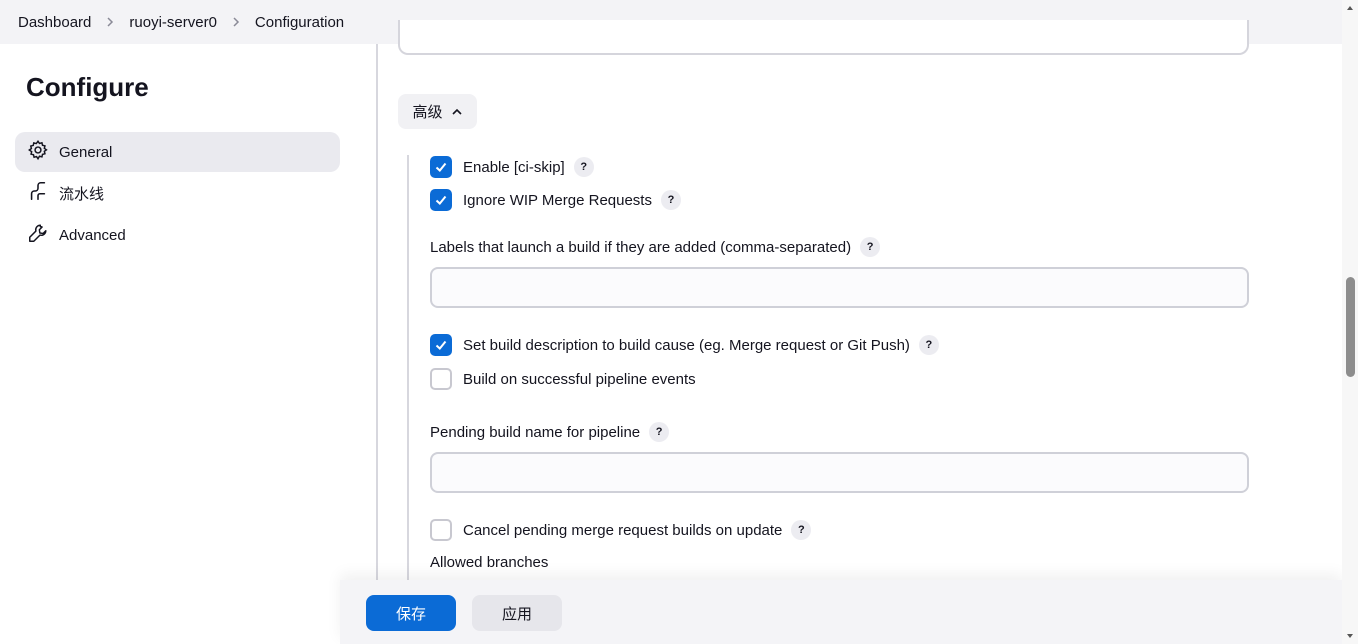 The width and height of the screenshot is (1358, 644). I want to click on allowed-branches-label: Allowed branches, so click(489, 562).